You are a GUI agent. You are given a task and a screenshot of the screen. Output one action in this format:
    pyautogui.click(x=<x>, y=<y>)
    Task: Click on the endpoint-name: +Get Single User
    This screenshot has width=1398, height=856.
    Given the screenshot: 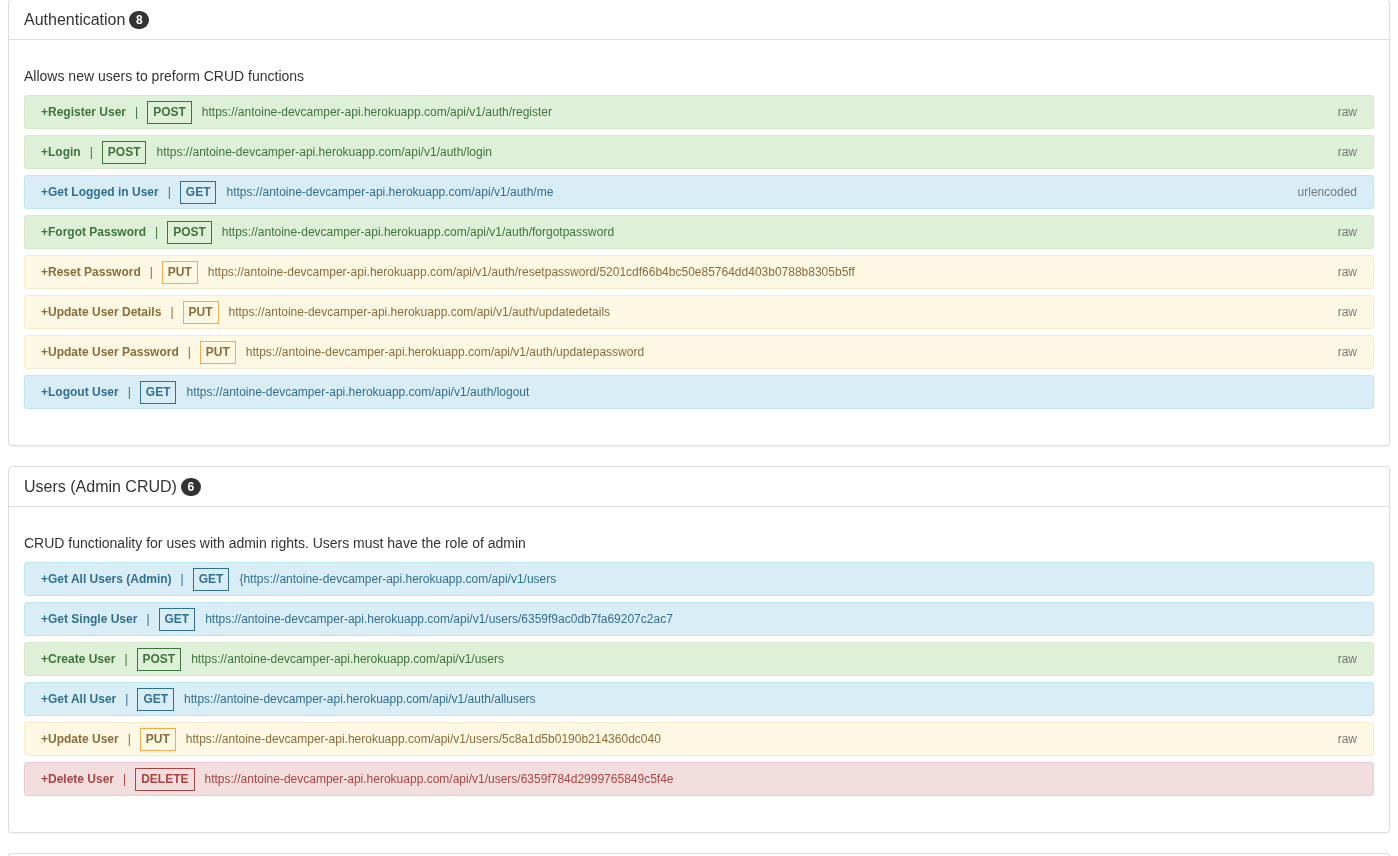 What is the action you would take?
    pyautogui.click(x=89, y=619)
    